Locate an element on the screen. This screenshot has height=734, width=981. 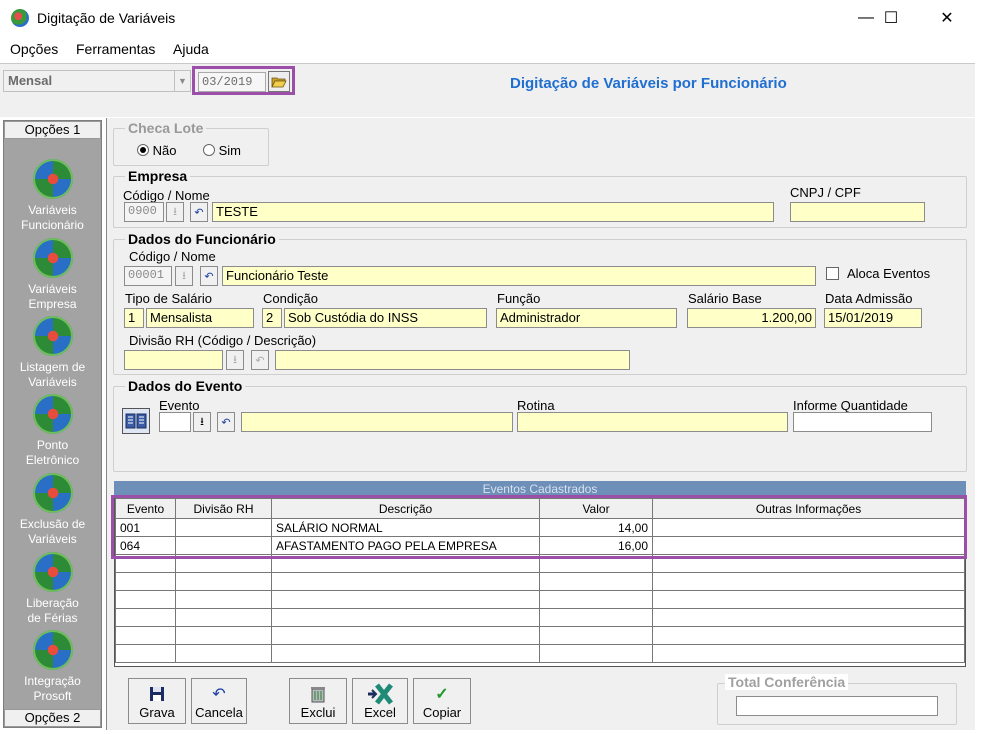
menu-opcoes: Opções is located at coordinates (34, 49).